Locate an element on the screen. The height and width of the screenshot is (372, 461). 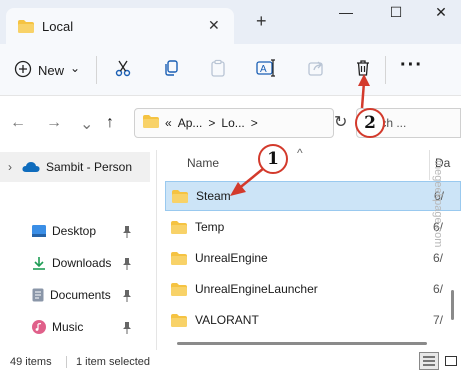
download-icon is located at coordinates (39, 263).